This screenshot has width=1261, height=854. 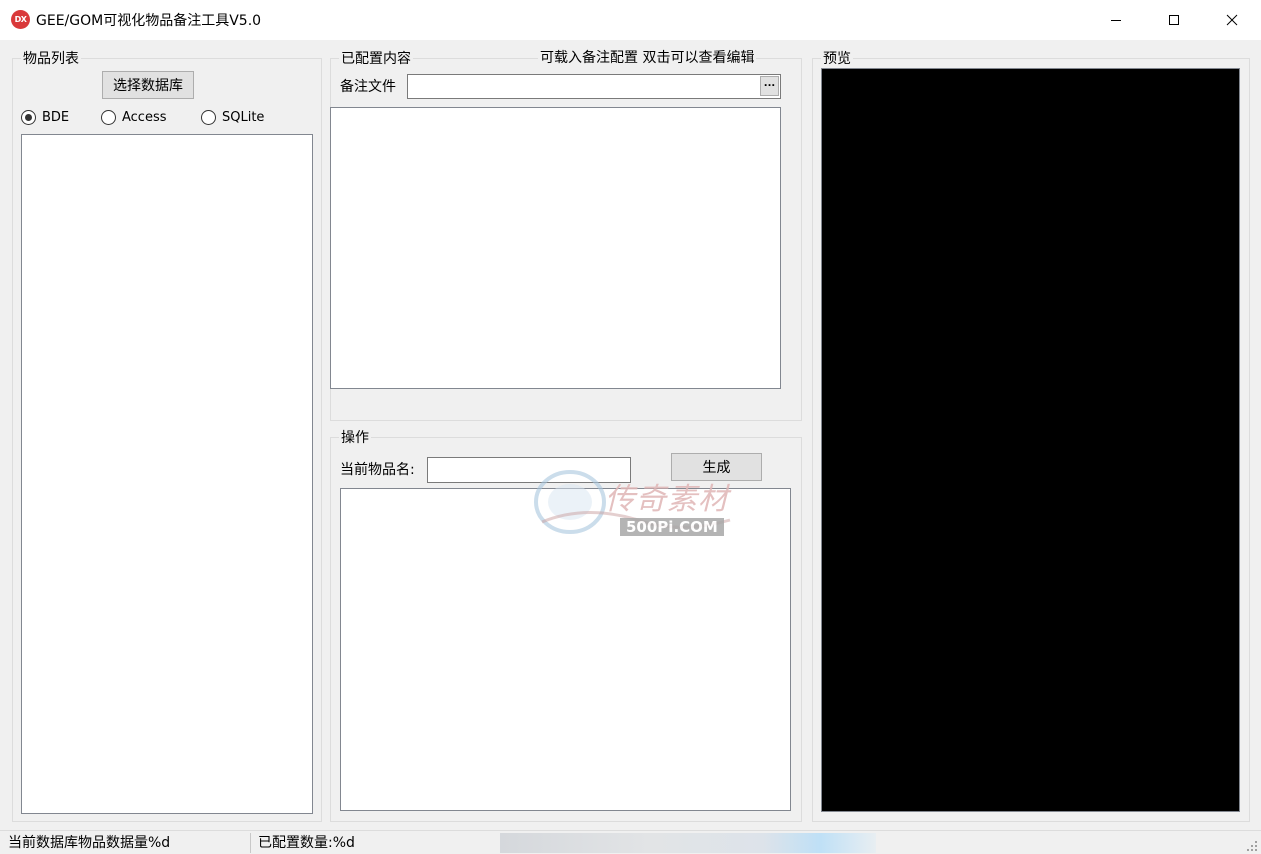 I want to click on preview-title: 预览, so click(x=837, y=59).